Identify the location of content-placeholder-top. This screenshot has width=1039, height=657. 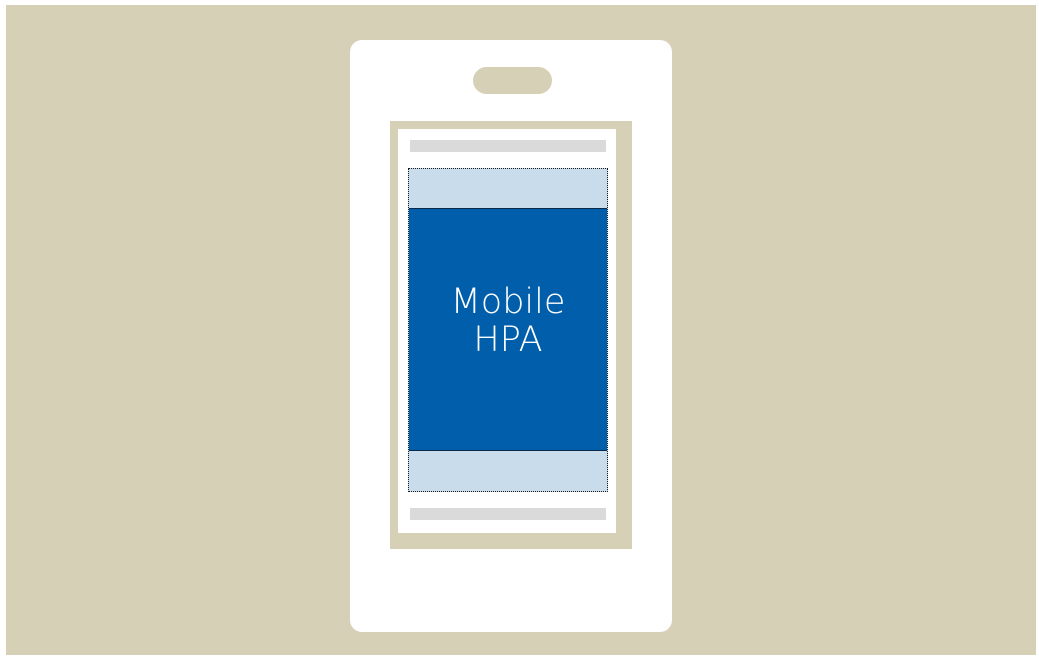
(508, 146).